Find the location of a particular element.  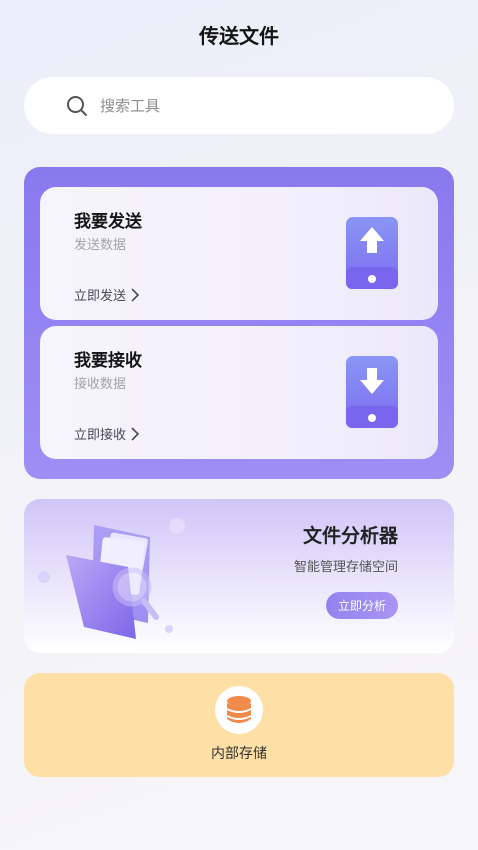

internal-storage-label: 内部存储 is located at coordinates (239, 754).